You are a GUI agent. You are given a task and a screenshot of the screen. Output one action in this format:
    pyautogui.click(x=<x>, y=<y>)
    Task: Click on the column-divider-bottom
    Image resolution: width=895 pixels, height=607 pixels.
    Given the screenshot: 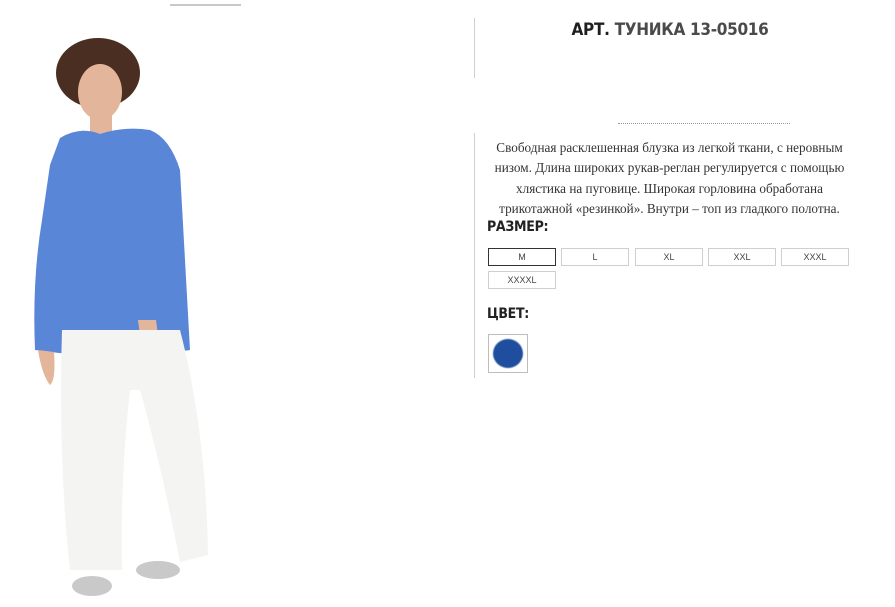 What is the action you would take?
    pyautogui.click(x=474, y=255)
    